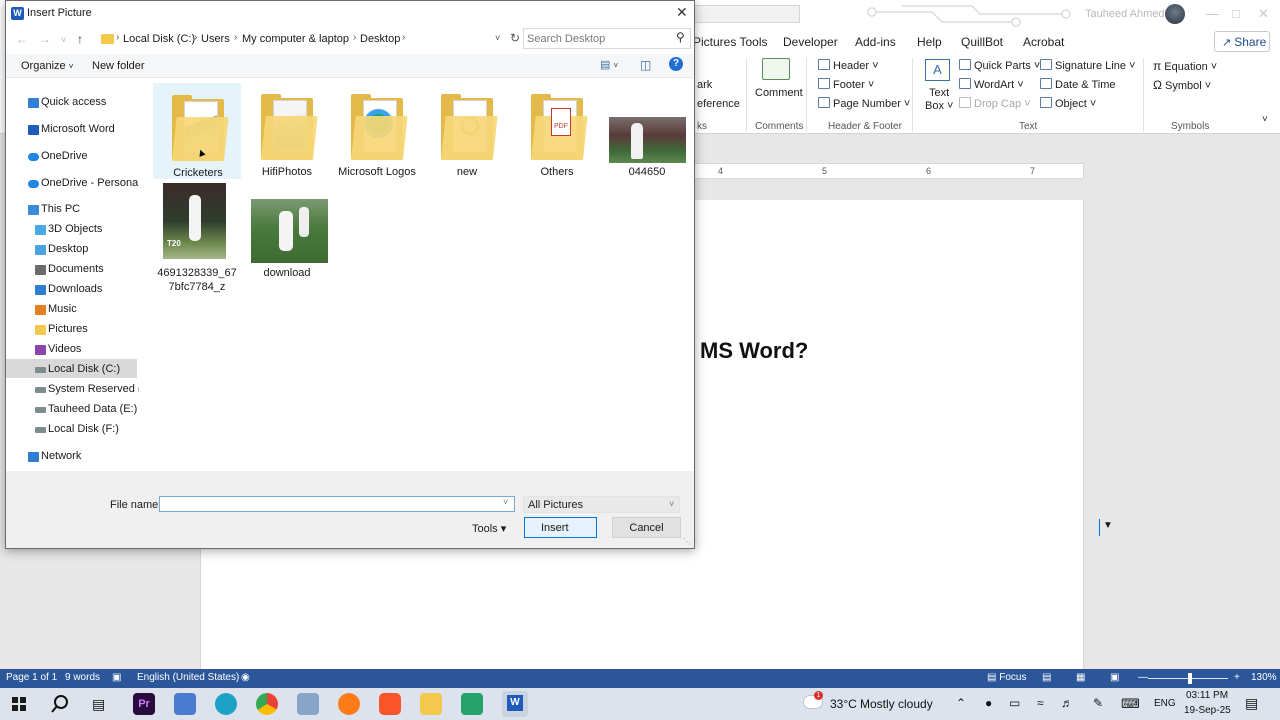 This screenshot has width=1280, height=720. Describe the element at coordinates (939, 93) in the screenshot. I see `text-box-label-1: Text` at that location.